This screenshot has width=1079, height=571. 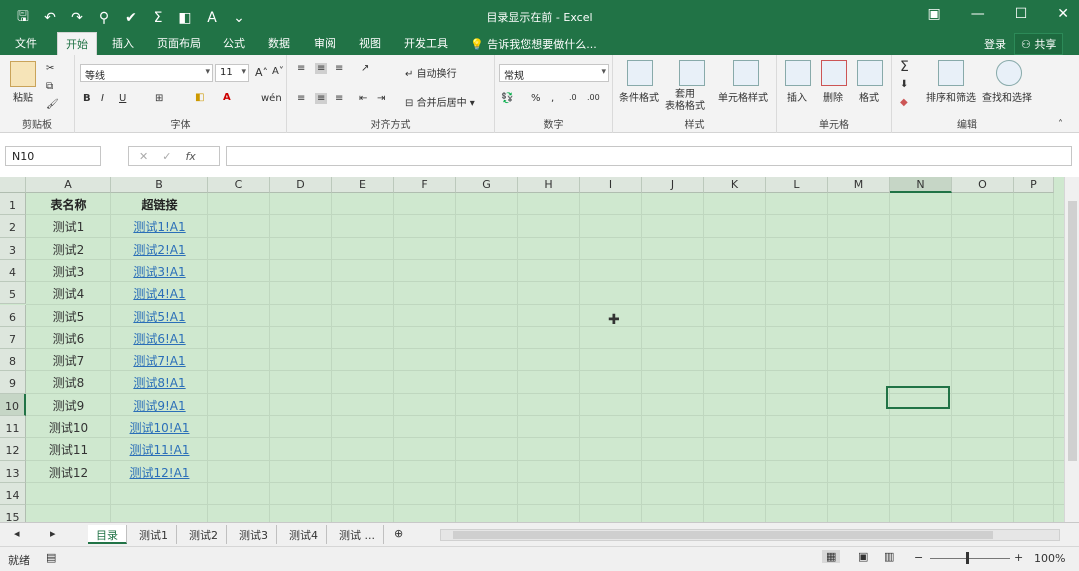 I want to click on ribbon-display-icon: ▣, so click(x=933, y=14).